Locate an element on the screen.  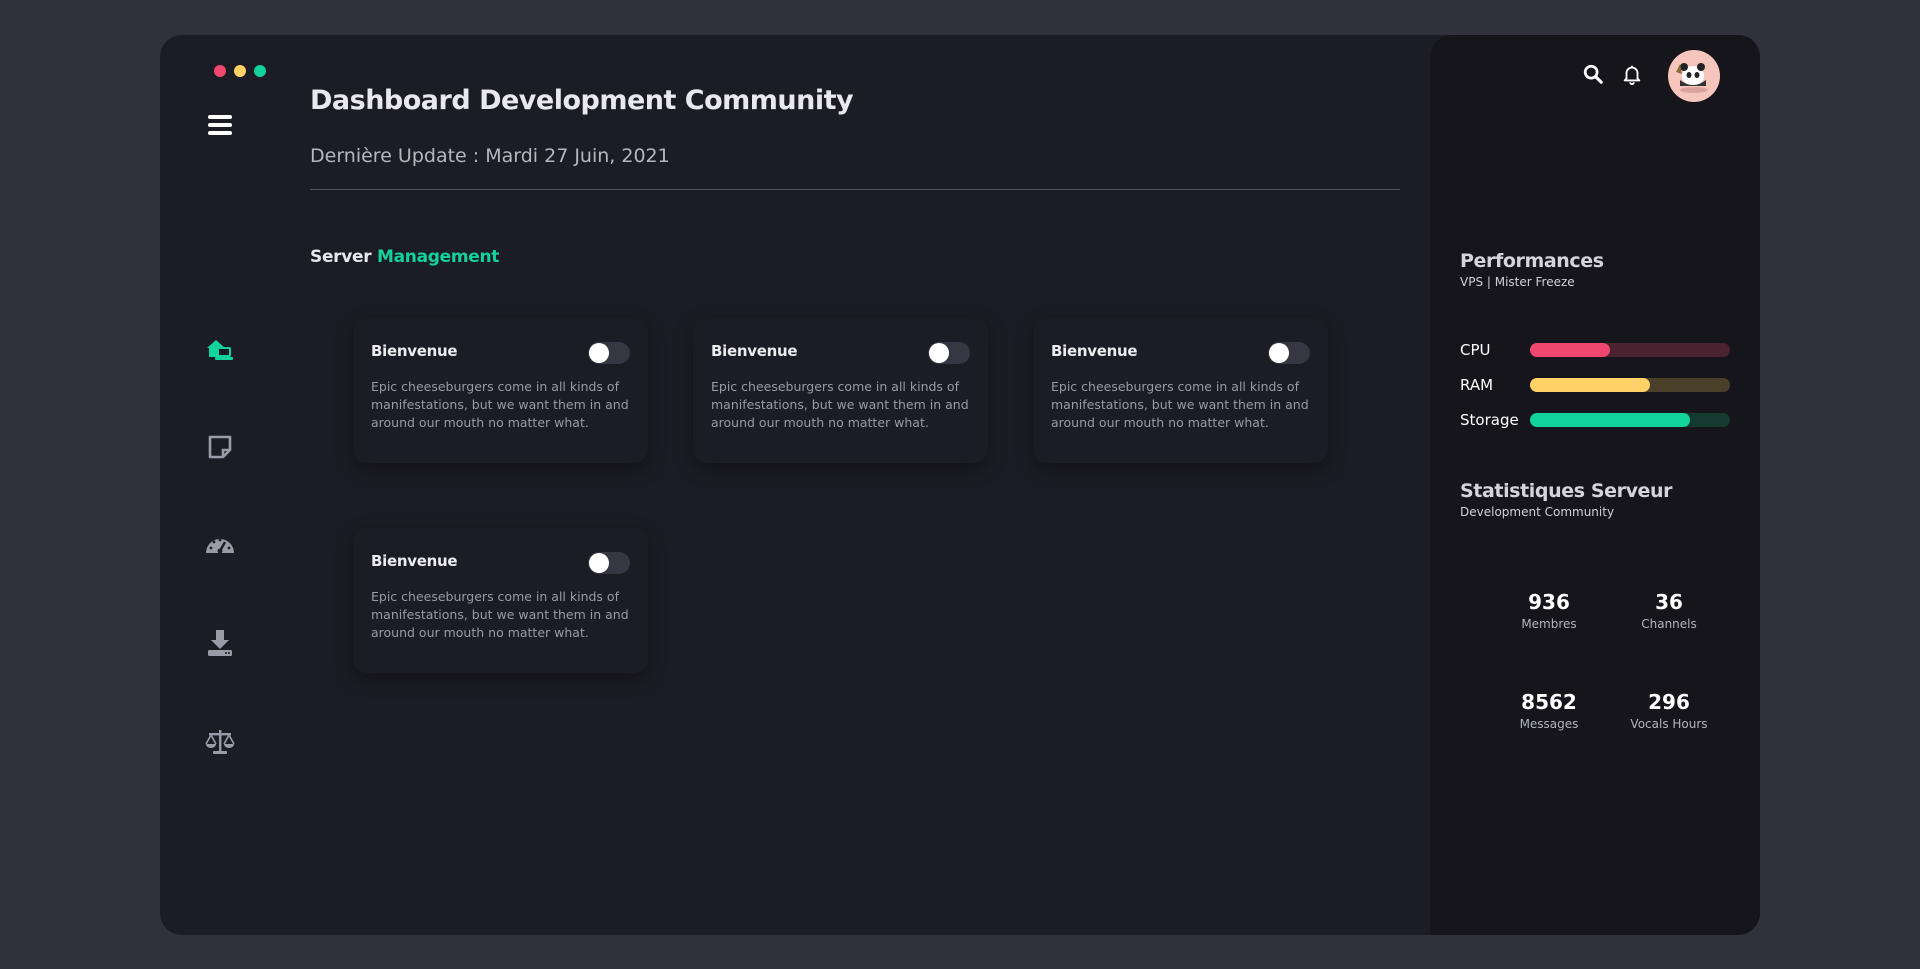
gauge-icon is located at coordinates (220, 546).